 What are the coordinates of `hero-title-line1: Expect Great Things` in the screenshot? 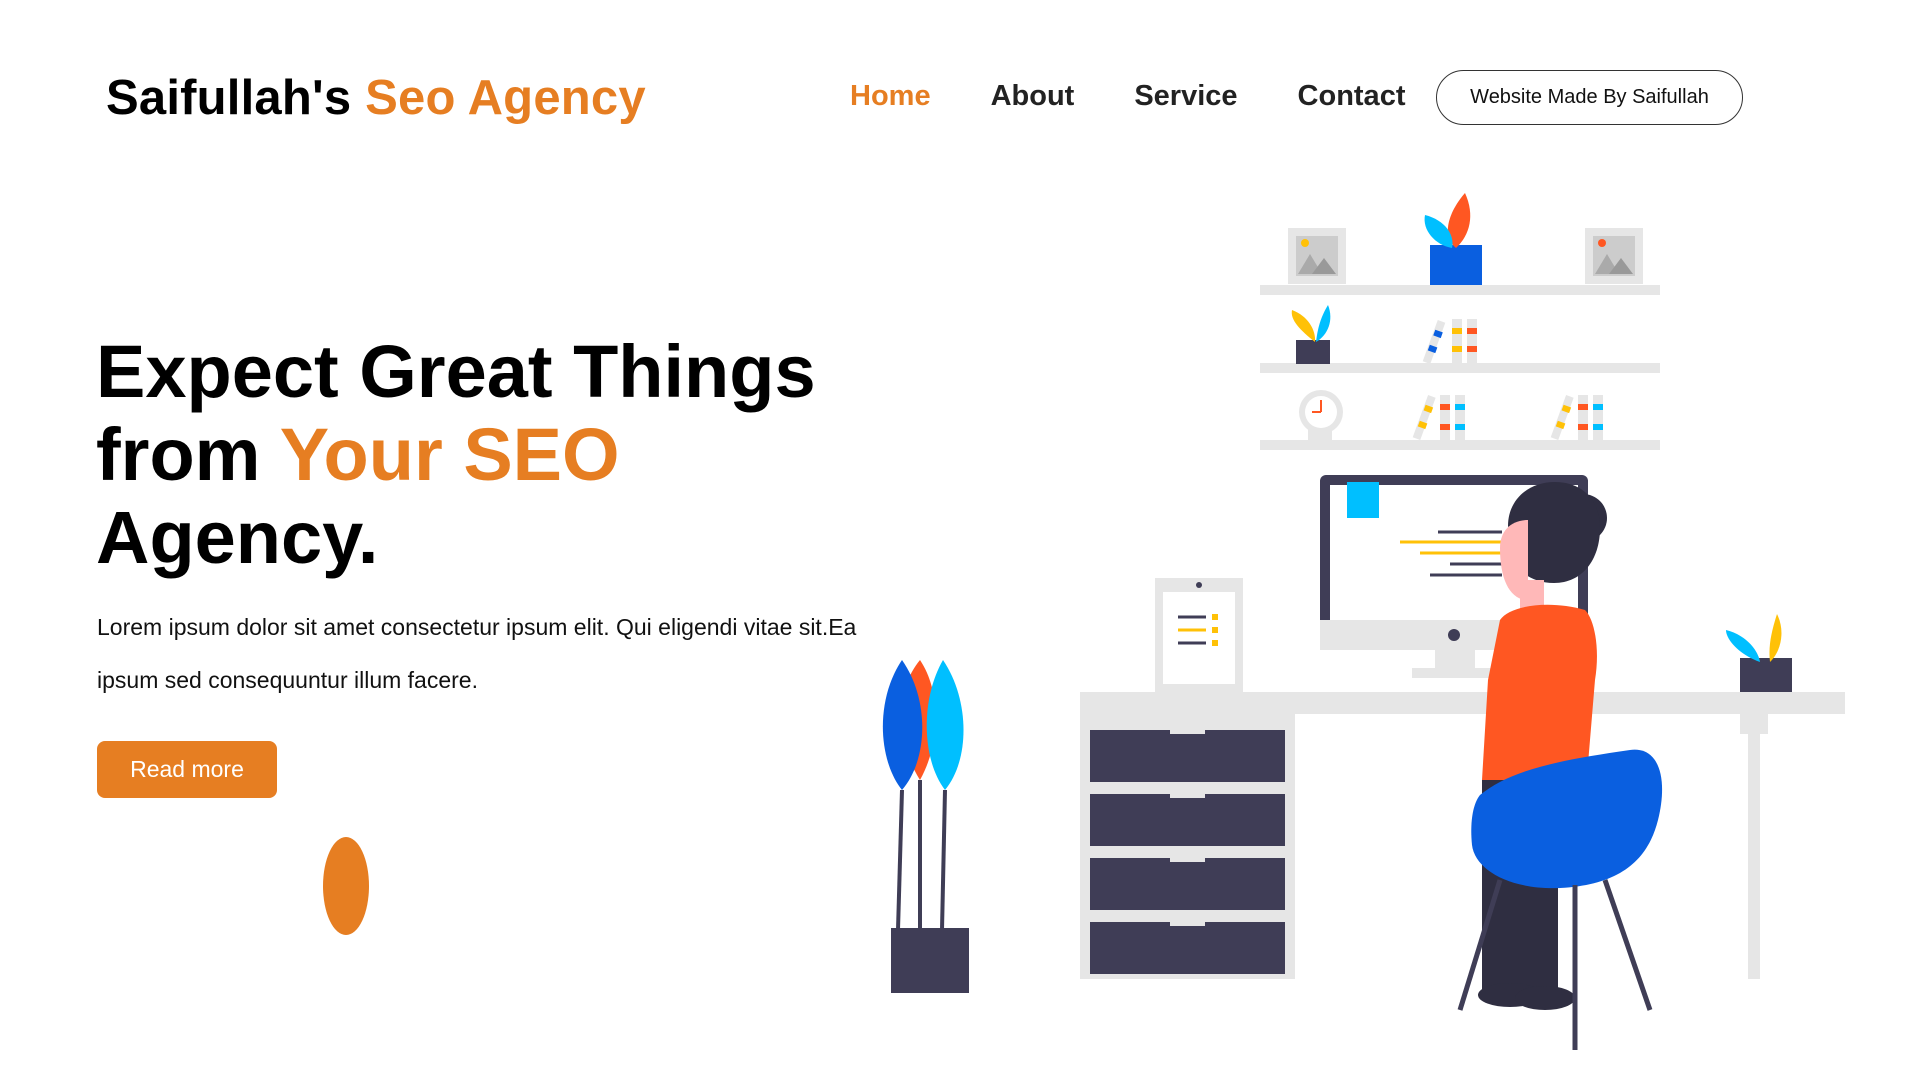 It's located at (456, 371).